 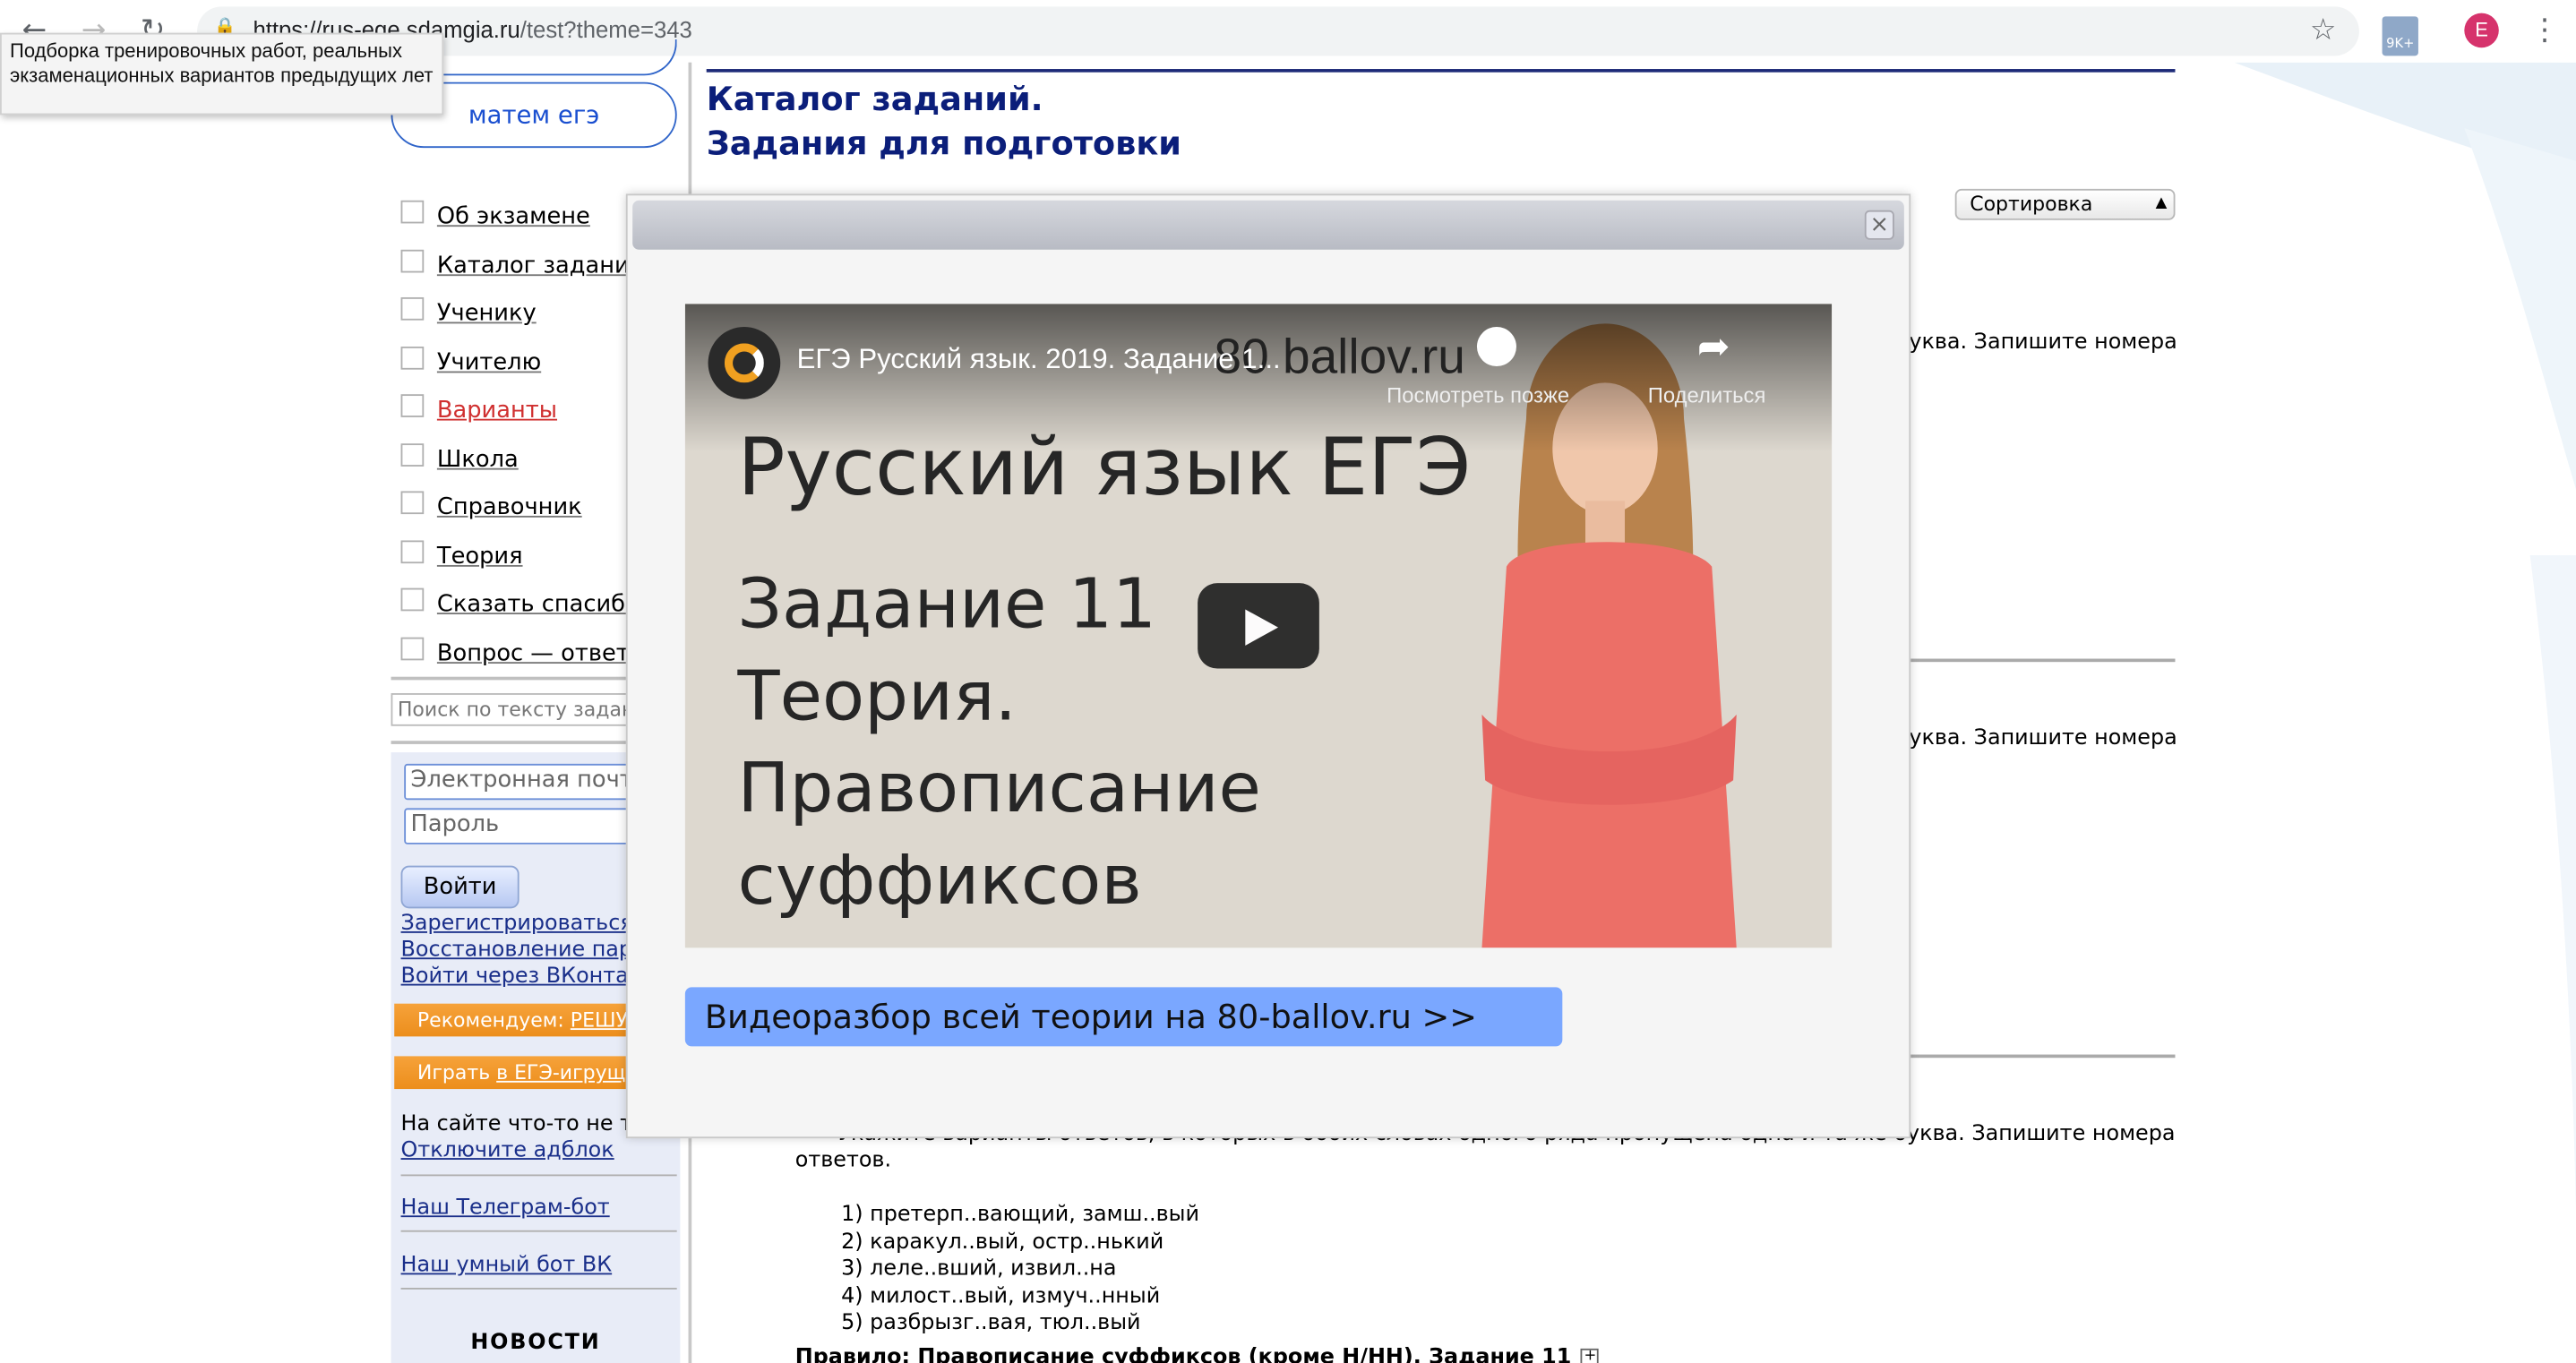 What do you see at coordinates (478, 459) in the screenshot?
I see `sidebar-item-label: Школа` at bounding box center [478, 459].